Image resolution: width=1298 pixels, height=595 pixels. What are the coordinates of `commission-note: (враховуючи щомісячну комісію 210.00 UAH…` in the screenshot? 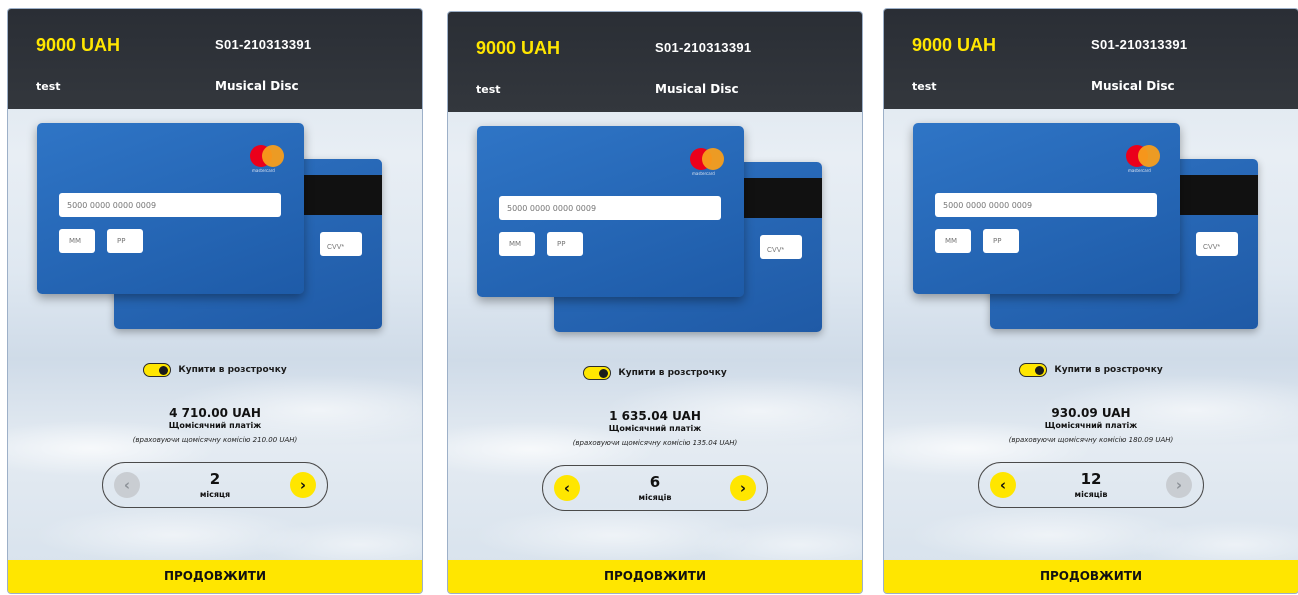 It's located at (215, 440).